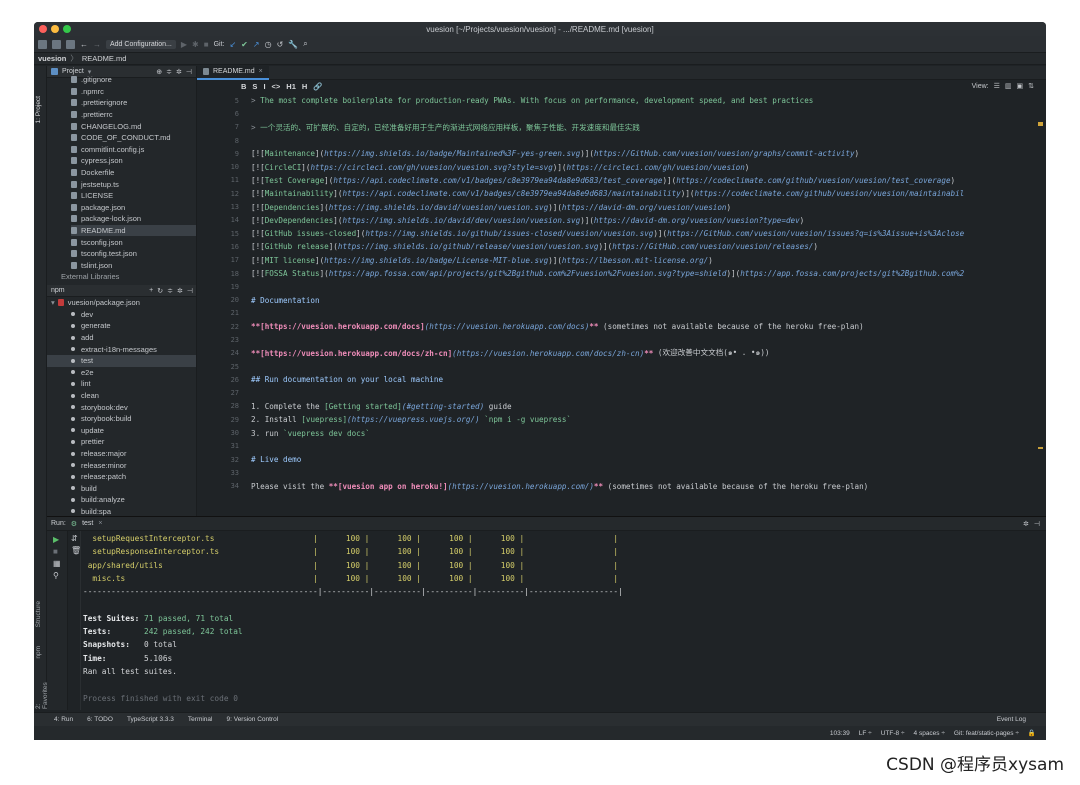 This screenshot has width=1080, height=785. What do you see at coordinates (893, 733) in the screenshot?
I see `file-encoding: UTF-8 ÷` at bounding box center [893, 733].